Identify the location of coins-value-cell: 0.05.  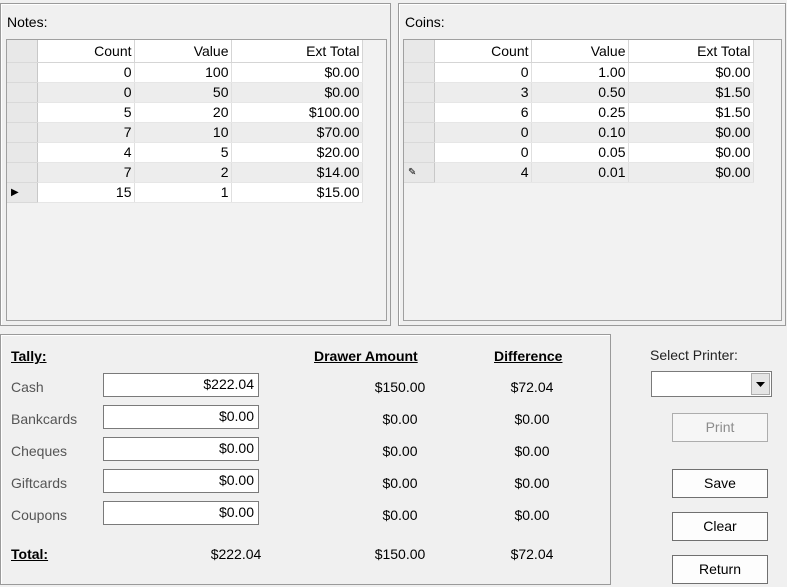
(580, 152).